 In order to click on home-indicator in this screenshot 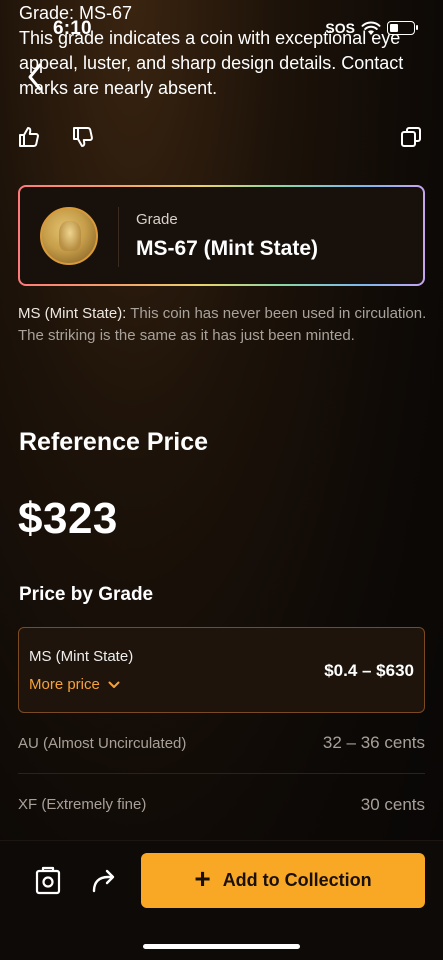, I will do `click(221, 946)`.